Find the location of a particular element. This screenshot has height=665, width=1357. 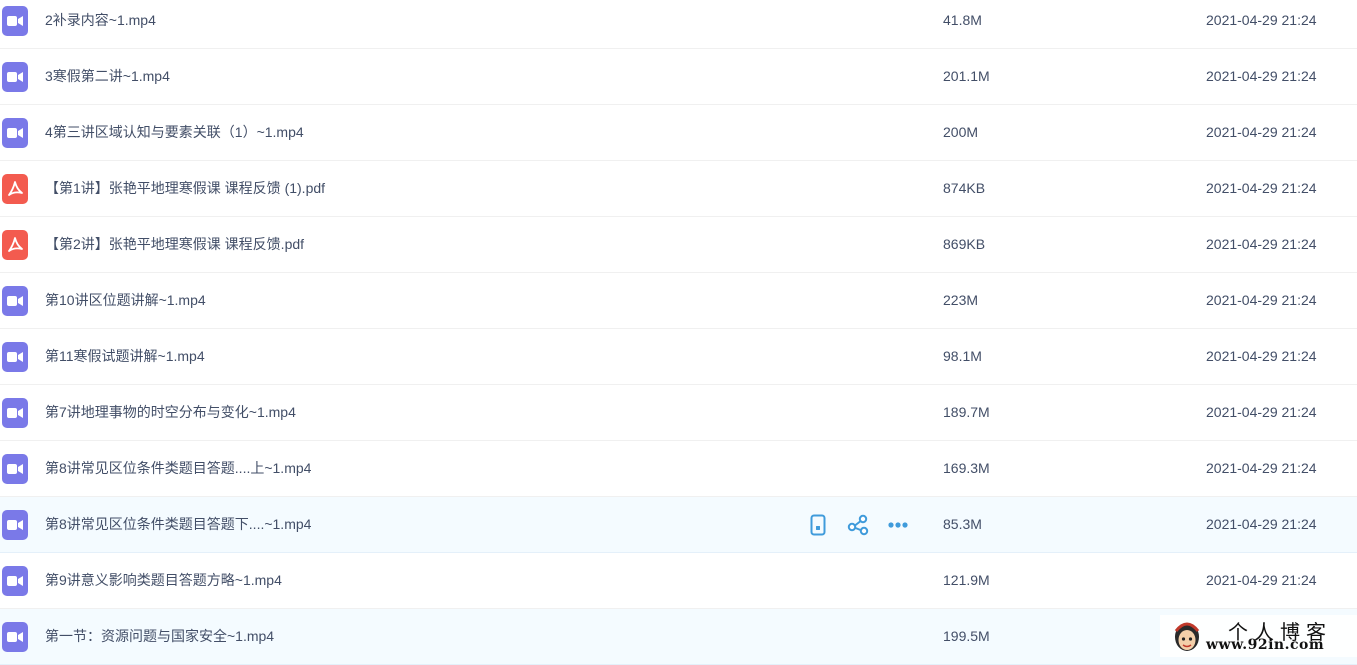

file-name: 第11寒假试题讲解~1.mp4 is located at coordinates (125, 356).